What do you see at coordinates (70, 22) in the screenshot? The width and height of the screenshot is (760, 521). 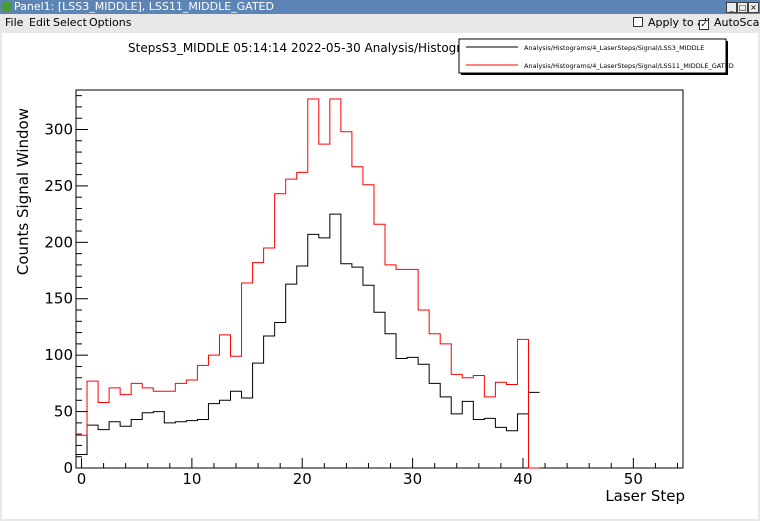 I see `menu-select: Select` at bounding box center [70, 22].